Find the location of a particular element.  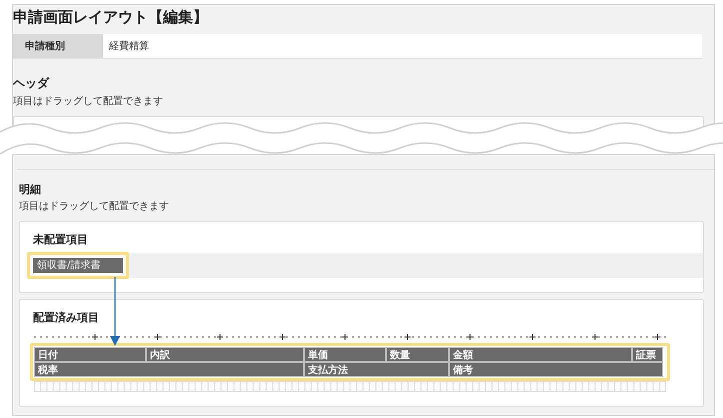

field-cell: 内訳 is located at coordinates (225, 354).